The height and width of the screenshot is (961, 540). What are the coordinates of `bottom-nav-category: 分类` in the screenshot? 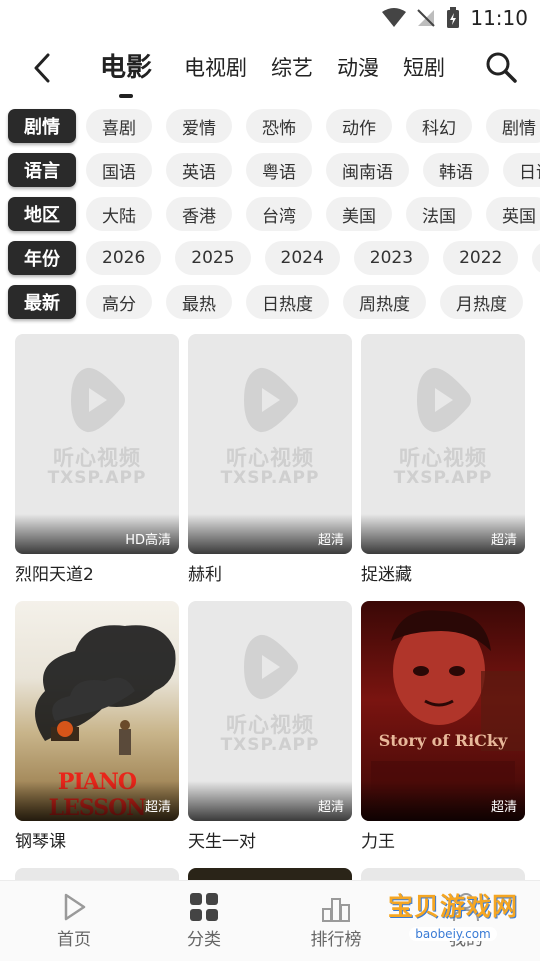 It's located at (204, 920).